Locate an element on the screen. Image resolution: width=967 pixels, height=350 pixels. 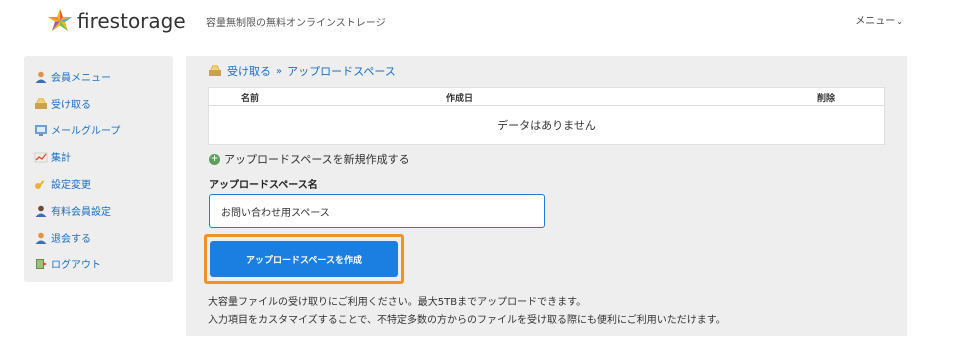
plus-icon: + is located at coordinates (214, 159).